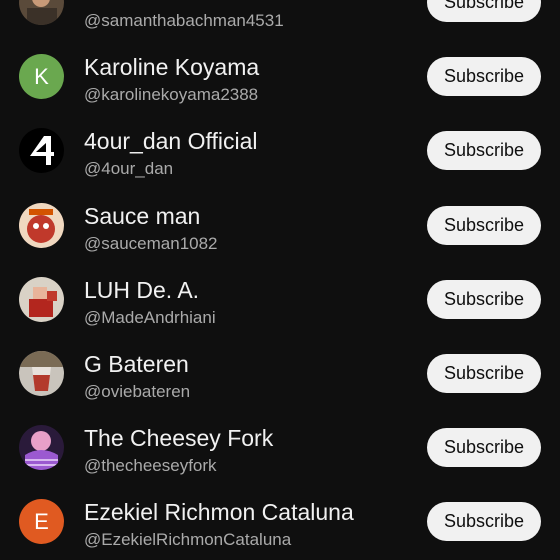 Image resolution: width=560 pixels, height=560 pixels. I want to click on letter-avatar: K, so click(41, 77).